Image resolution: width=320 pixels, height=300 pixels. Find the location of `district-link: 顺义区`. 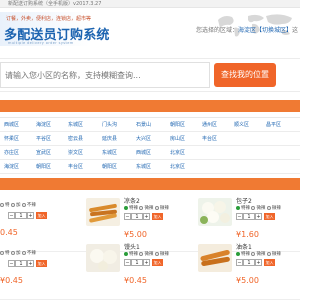

district-link: 顺义区 is located at coordinates (241, 125).